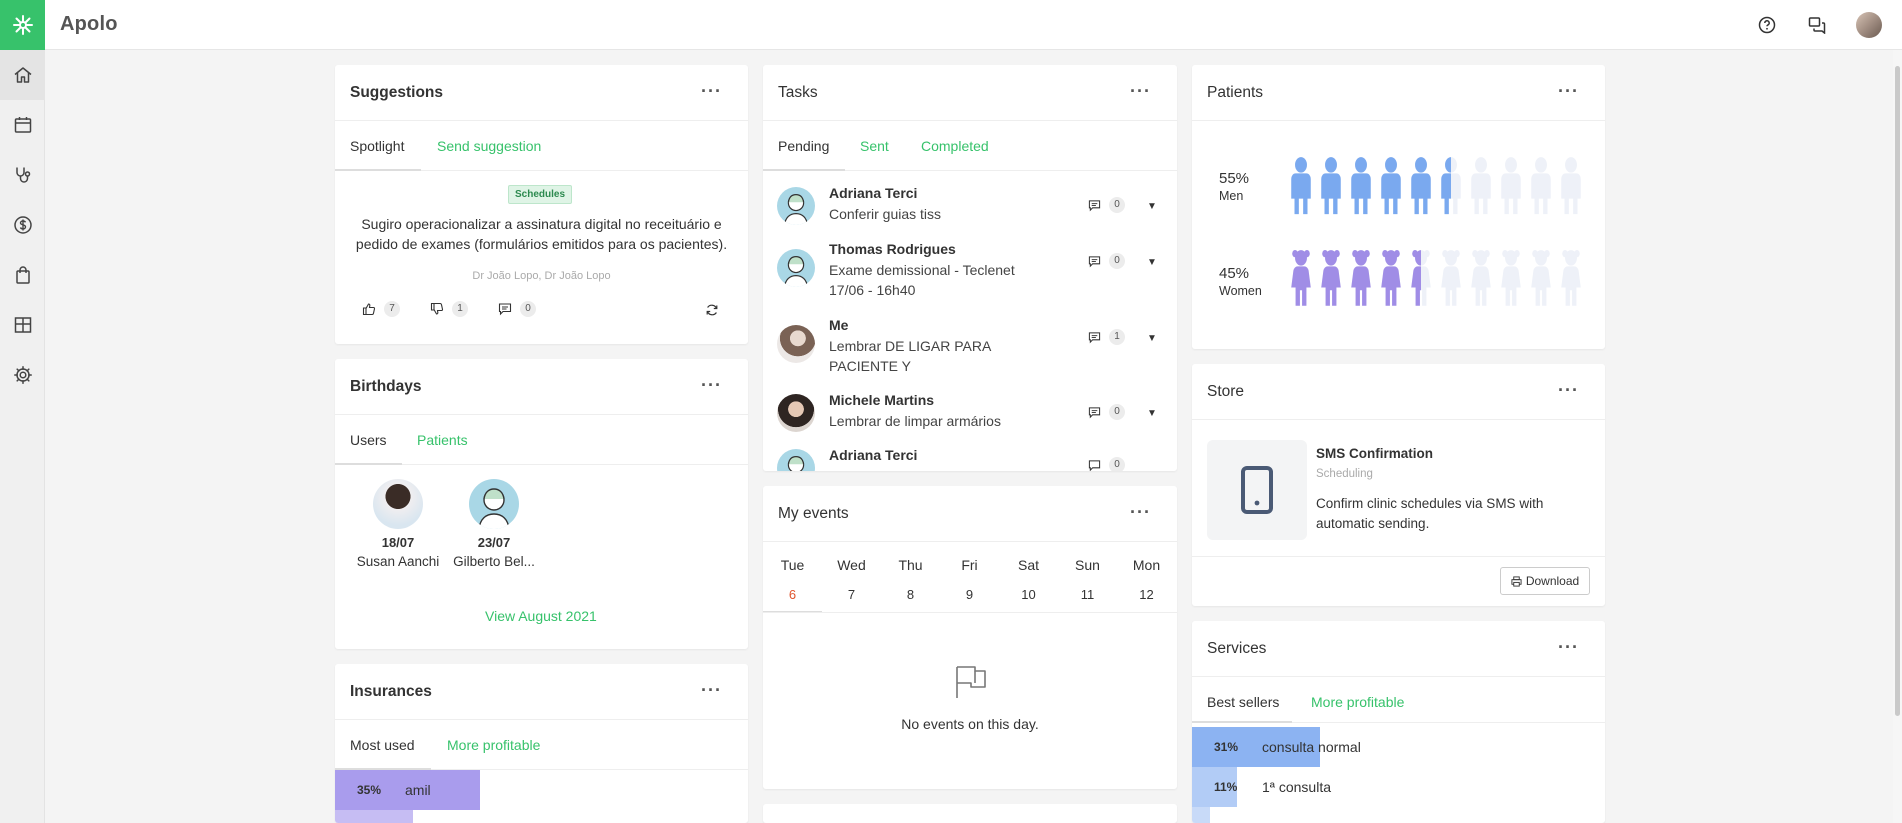  What do you see at coordinates (1243, 702) in the screenshot?
I see `tab-best-sellers: Best sellers` at bounding box center [1243, 702].